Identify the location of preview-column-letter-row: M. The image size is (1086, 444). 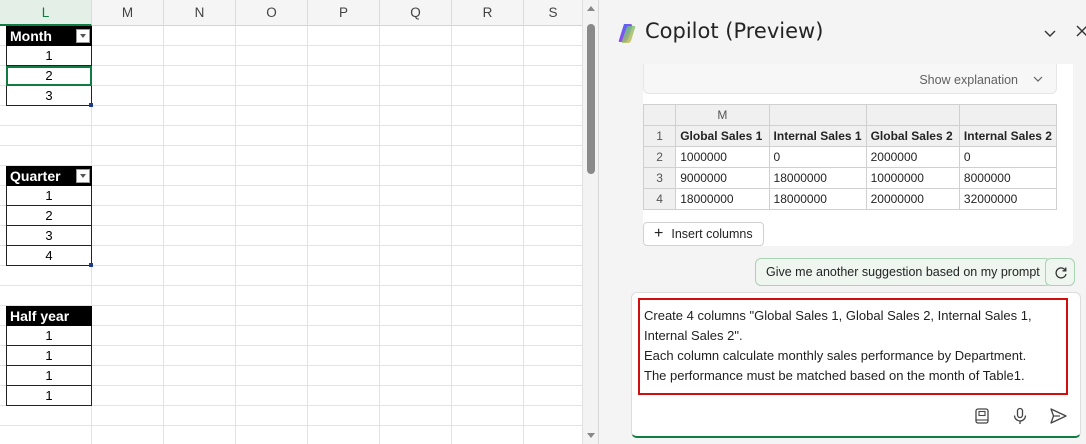
(850, 115).